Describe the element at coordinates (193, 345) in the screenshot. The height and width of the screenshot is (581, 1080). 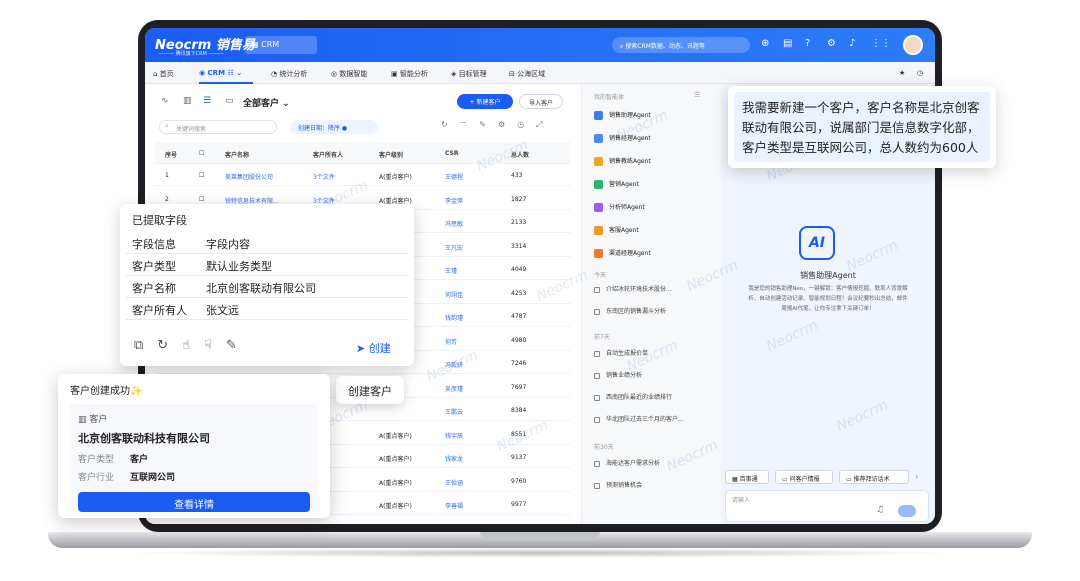
I see `thumbs-up-icon: ☝` at that location.